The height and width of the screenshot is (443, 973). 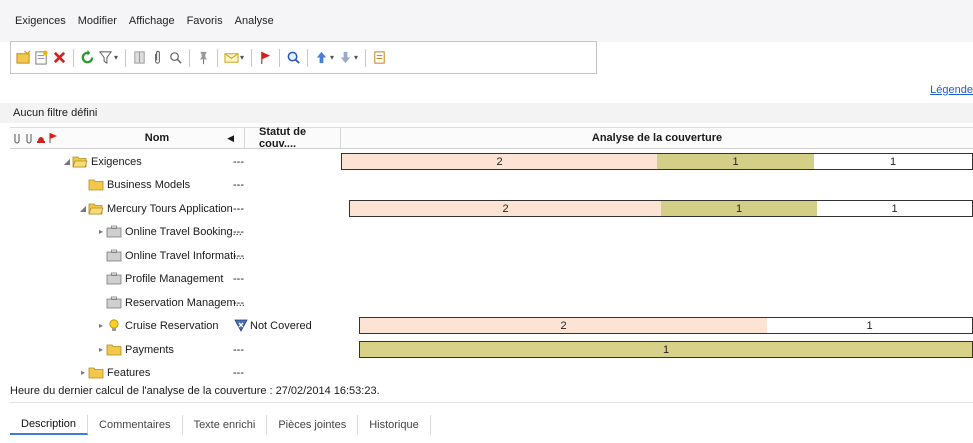 What do you see at coordinates (149, 184) in the screenshot?
I see `tree-node-label: Business Models` at bounding box center [149, 184].